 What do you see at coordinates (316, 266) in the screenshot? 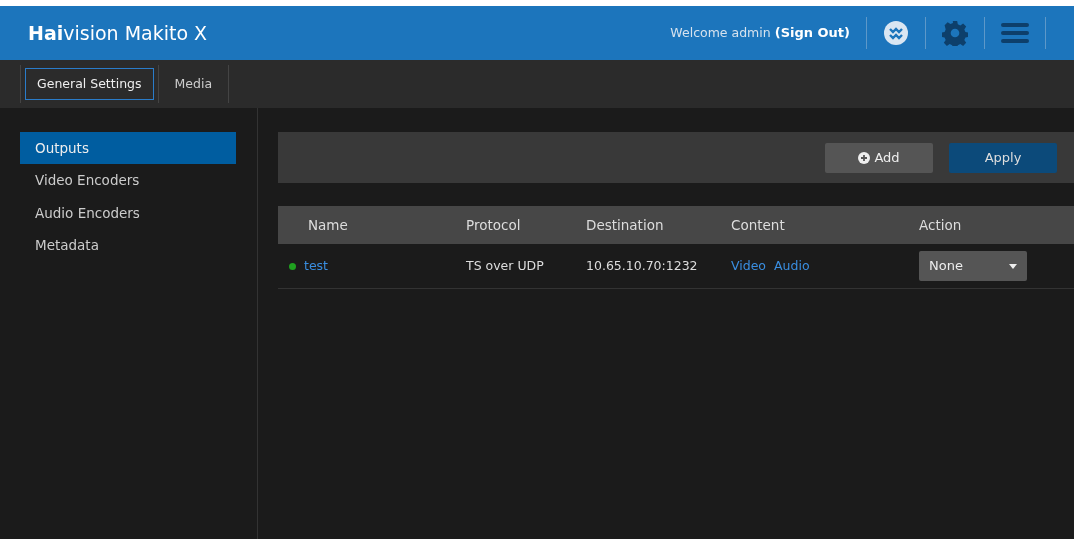
I see `output-name-link: test` at bounding box center [316, 266].